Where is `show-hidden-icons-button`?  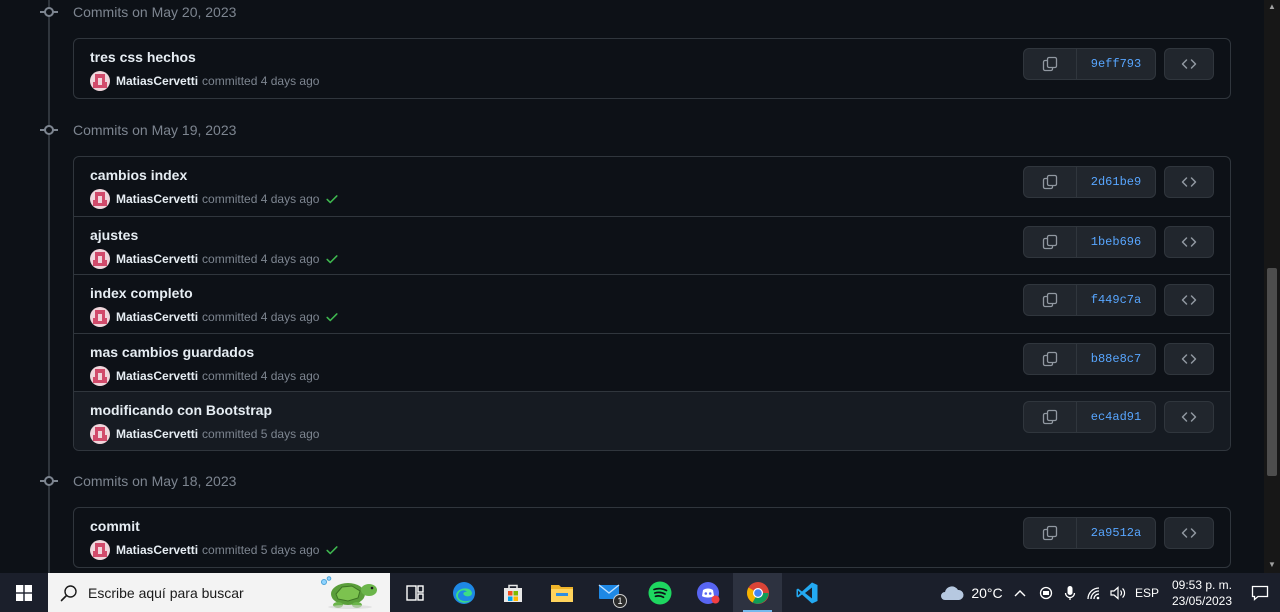
show-hidden-icons-button is located at coordinates (1020, 592).